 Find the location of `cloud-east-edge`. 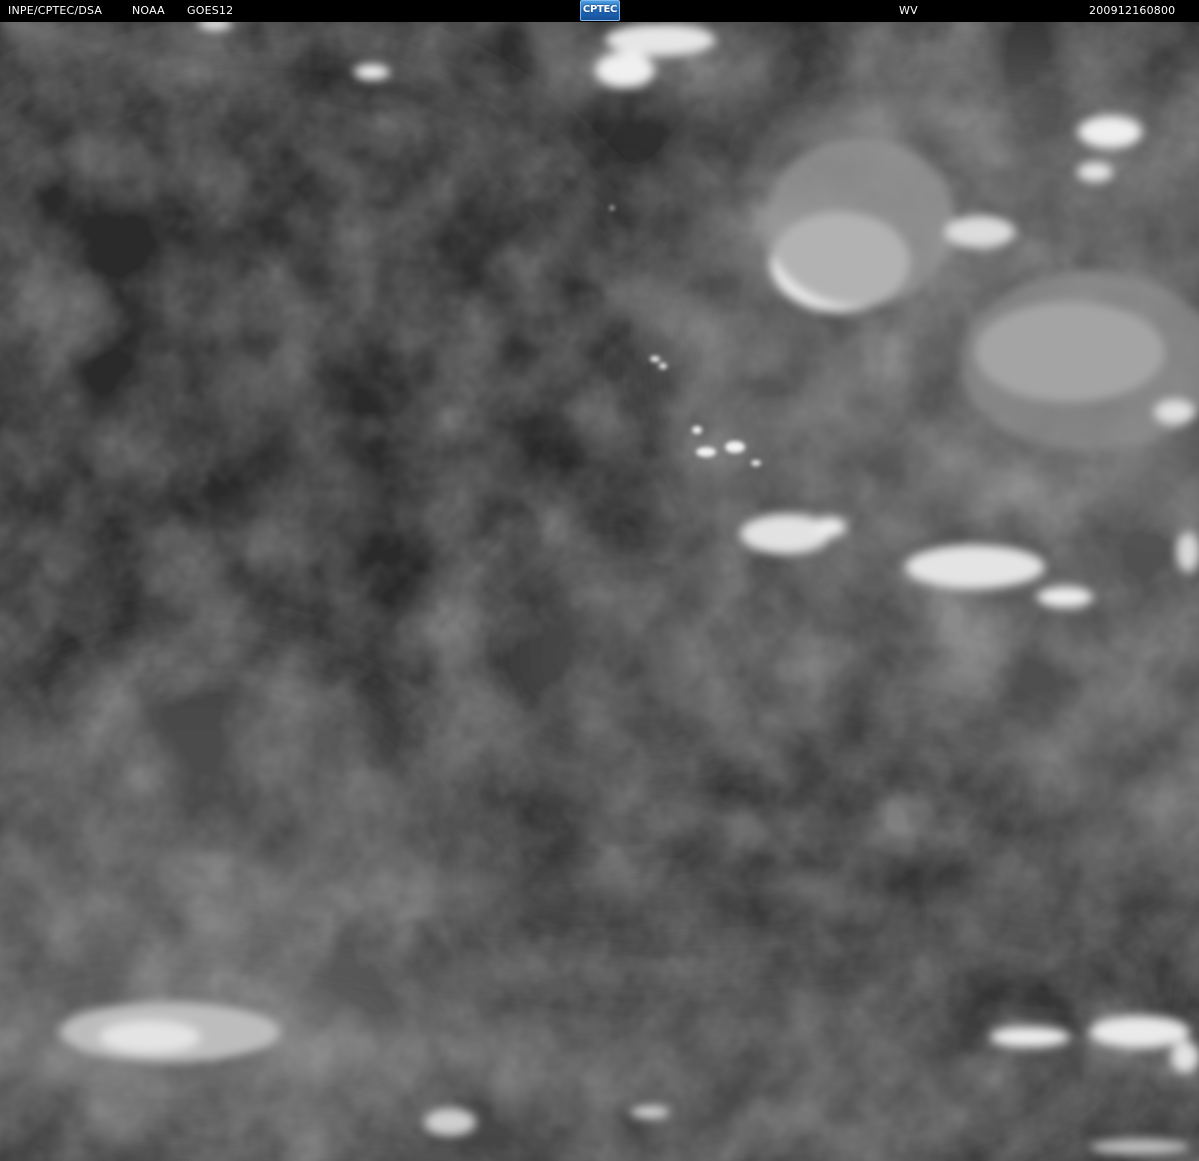

cloud-east-edge is located at coordinates (1175, 412).